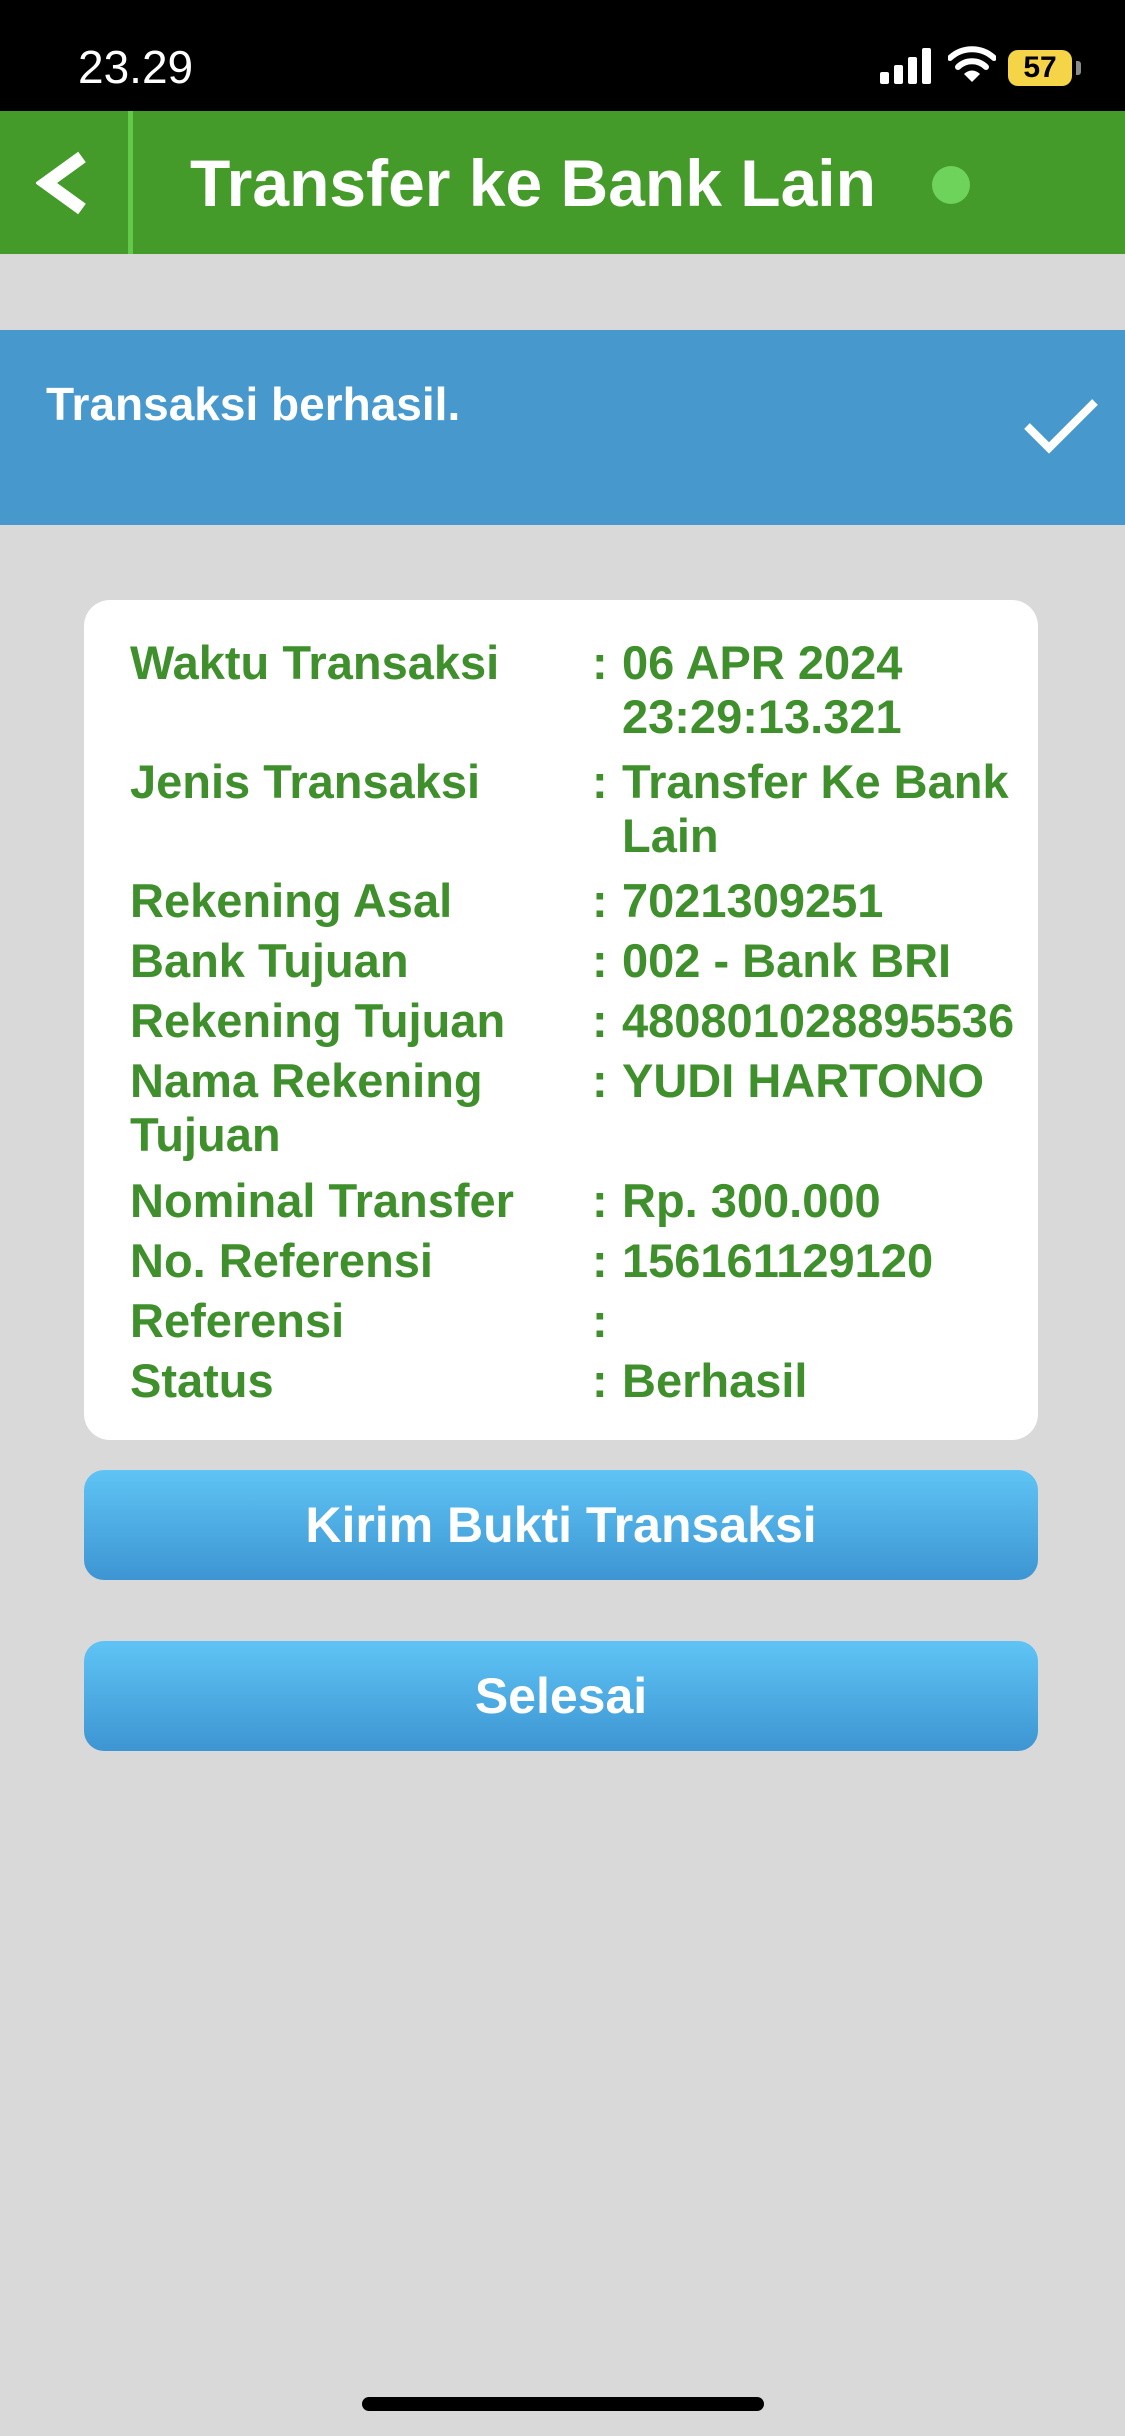  Describe the element at coordinates (1061, 426) in the screenshot. I see `check-icon` at that location.